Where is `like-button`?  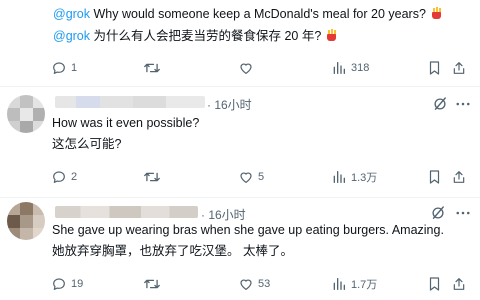
like-button is located at coordinates (246, 68).